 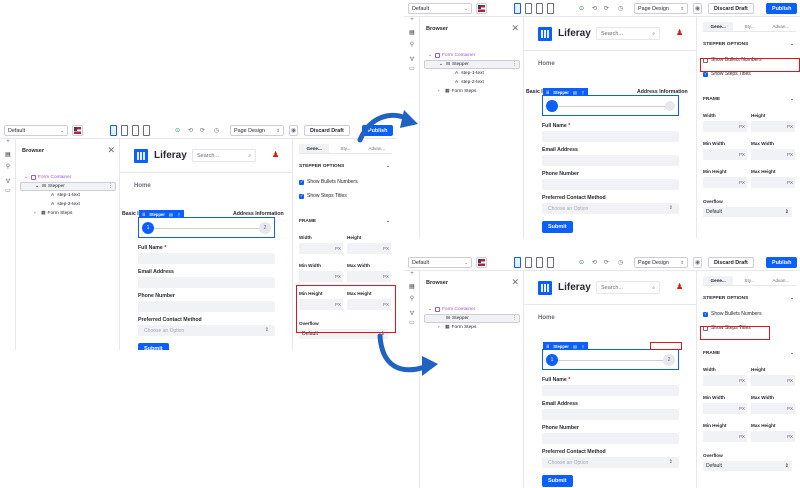 I want to click on phone-icon, so click(x=550, y=8).